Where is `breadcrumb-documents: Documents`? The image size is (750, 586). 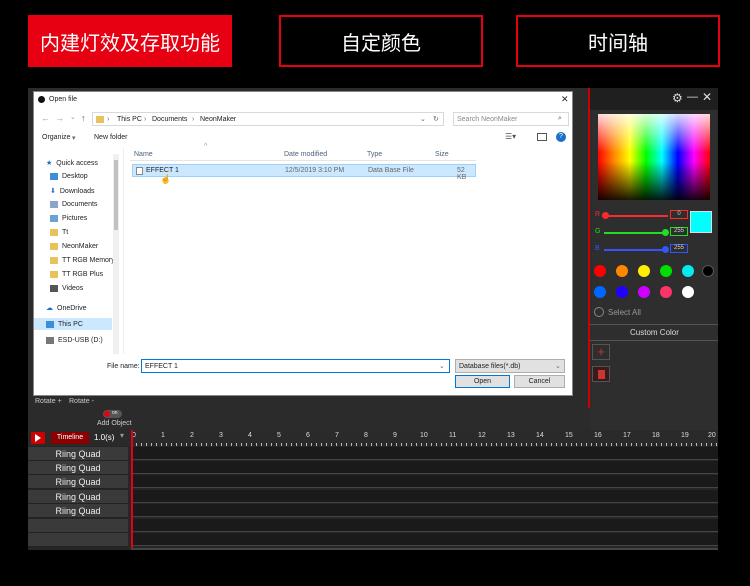 breadcrumb-documents: Documents is located at coordinates (169, 119).